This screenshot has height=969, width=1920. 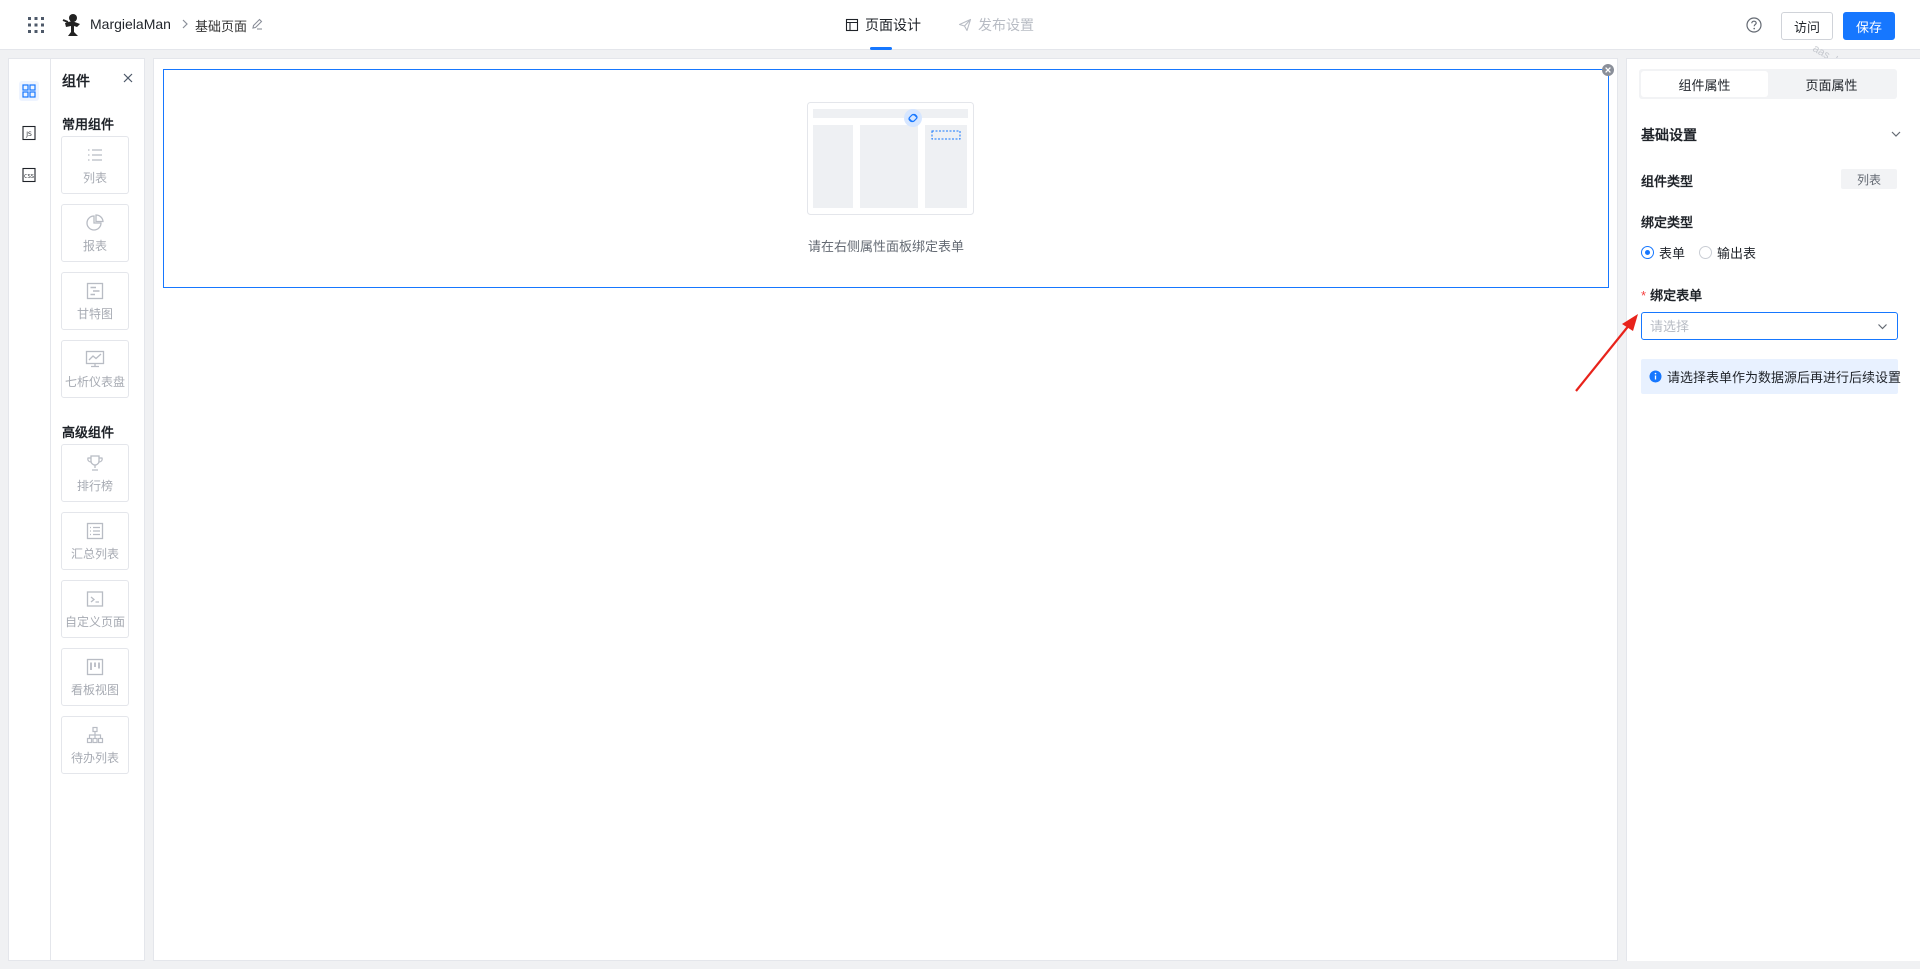 What do you see at coordinates (95, 233) in the screenshot?
I see `component-card-report: 报表` at bounding box center [95, 233].